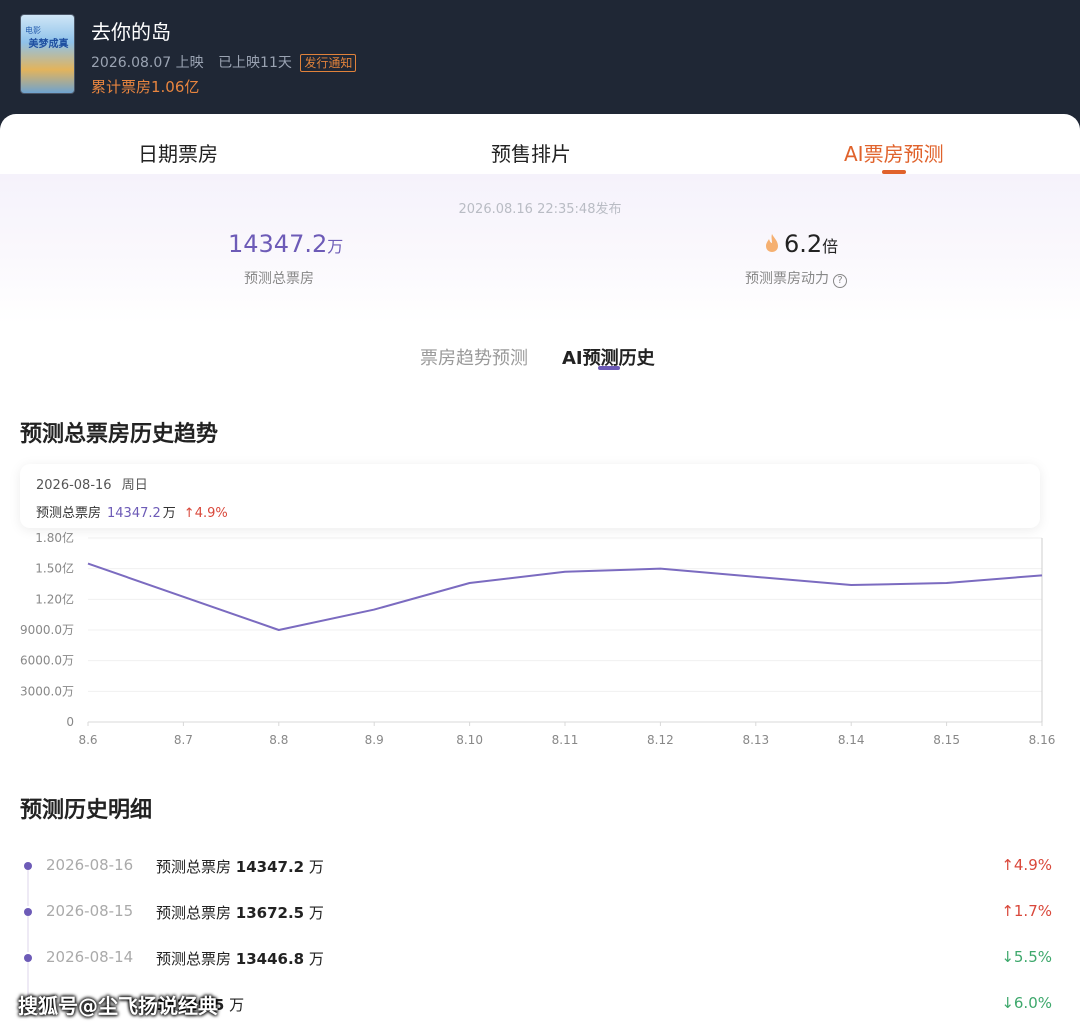 The width and height of the screenshot is (1080, 1029). What do you see at coordinates (90, 865) in the screenshot?
I see `history-date: 2026-08-16` at bounding box center [90, 865].